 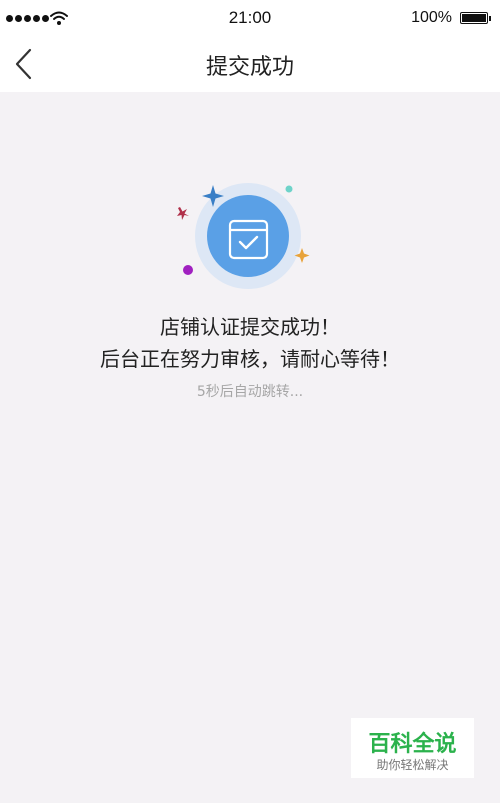 I want to click on success-illustration, so click(x=243, y=236).